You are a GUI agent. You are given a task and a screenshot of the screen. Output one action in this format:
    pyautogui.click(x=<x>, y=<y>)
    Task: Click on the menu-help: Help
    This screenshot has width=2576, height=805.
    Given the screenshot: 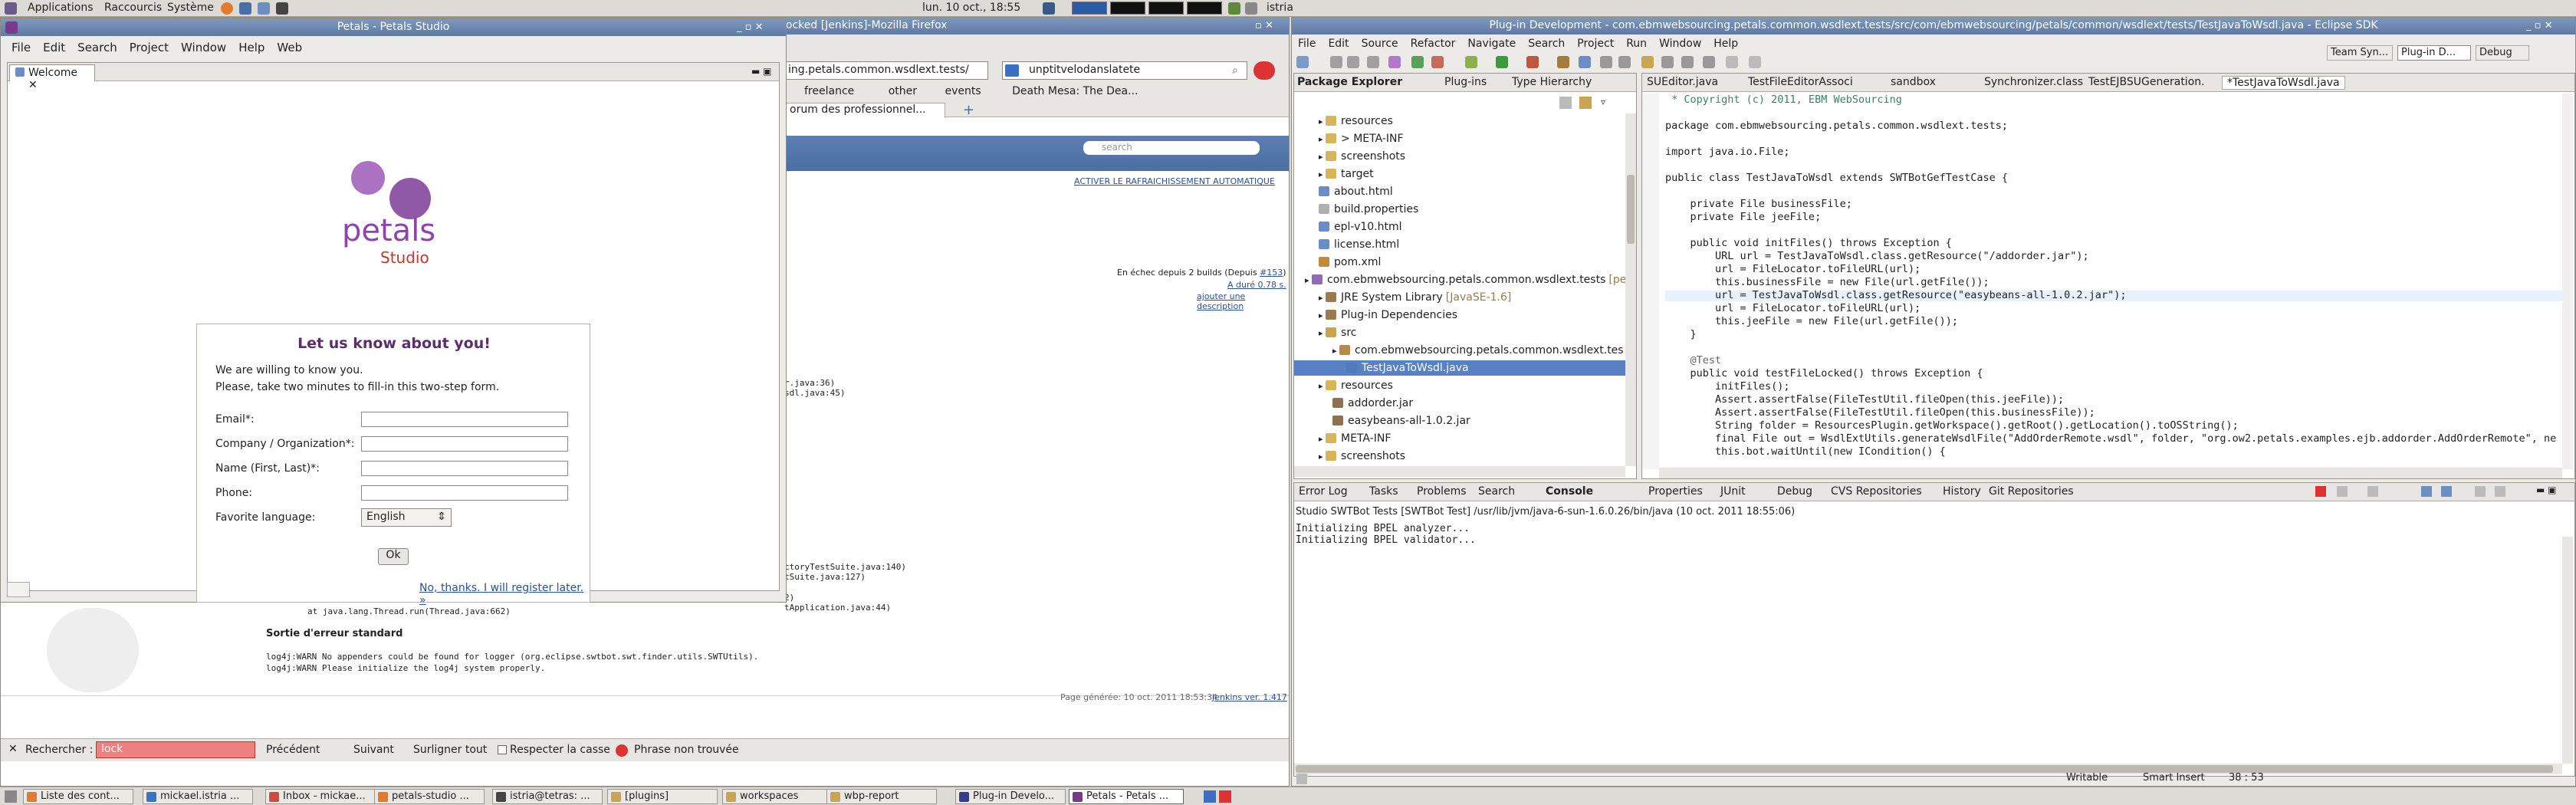 What is the action you would take?
    pyautogui.click(x=1726, y=44)
    